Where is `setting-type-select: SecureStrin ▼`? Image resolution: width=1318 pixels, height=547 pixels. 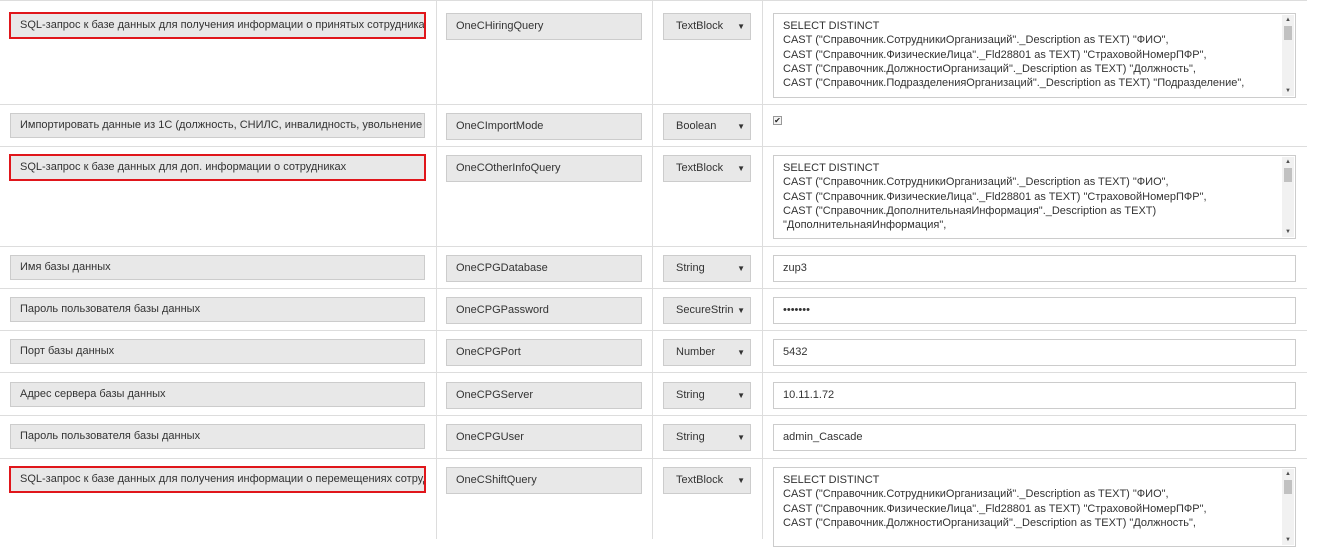 setting-type-select: SecureStrin ▼ is located at coordinates (707, 310).